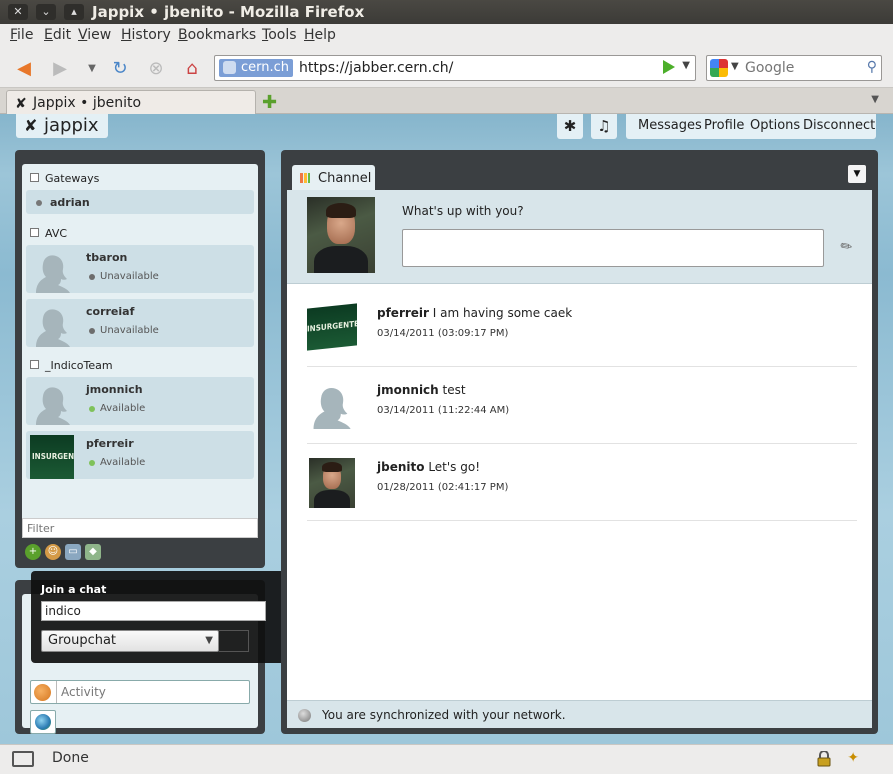 Image resolution: width=893 pixels, height=774 pixels. Describe the element at coordinates (669, 67) in the screenshot. I see `go-icon` at that location.